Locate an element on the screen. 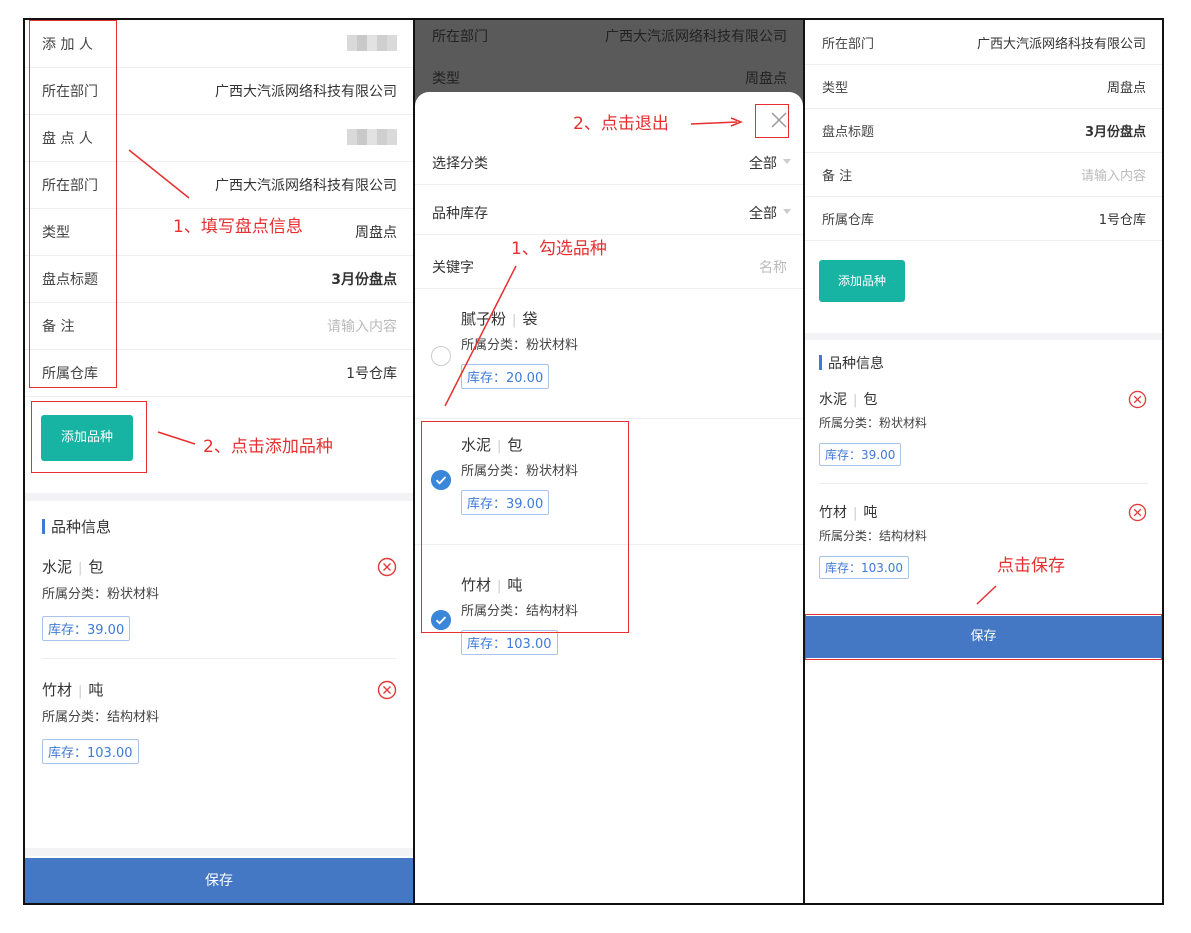 The image size is (1191, 933). annotation-box-save is located at coordinates (983, 637).